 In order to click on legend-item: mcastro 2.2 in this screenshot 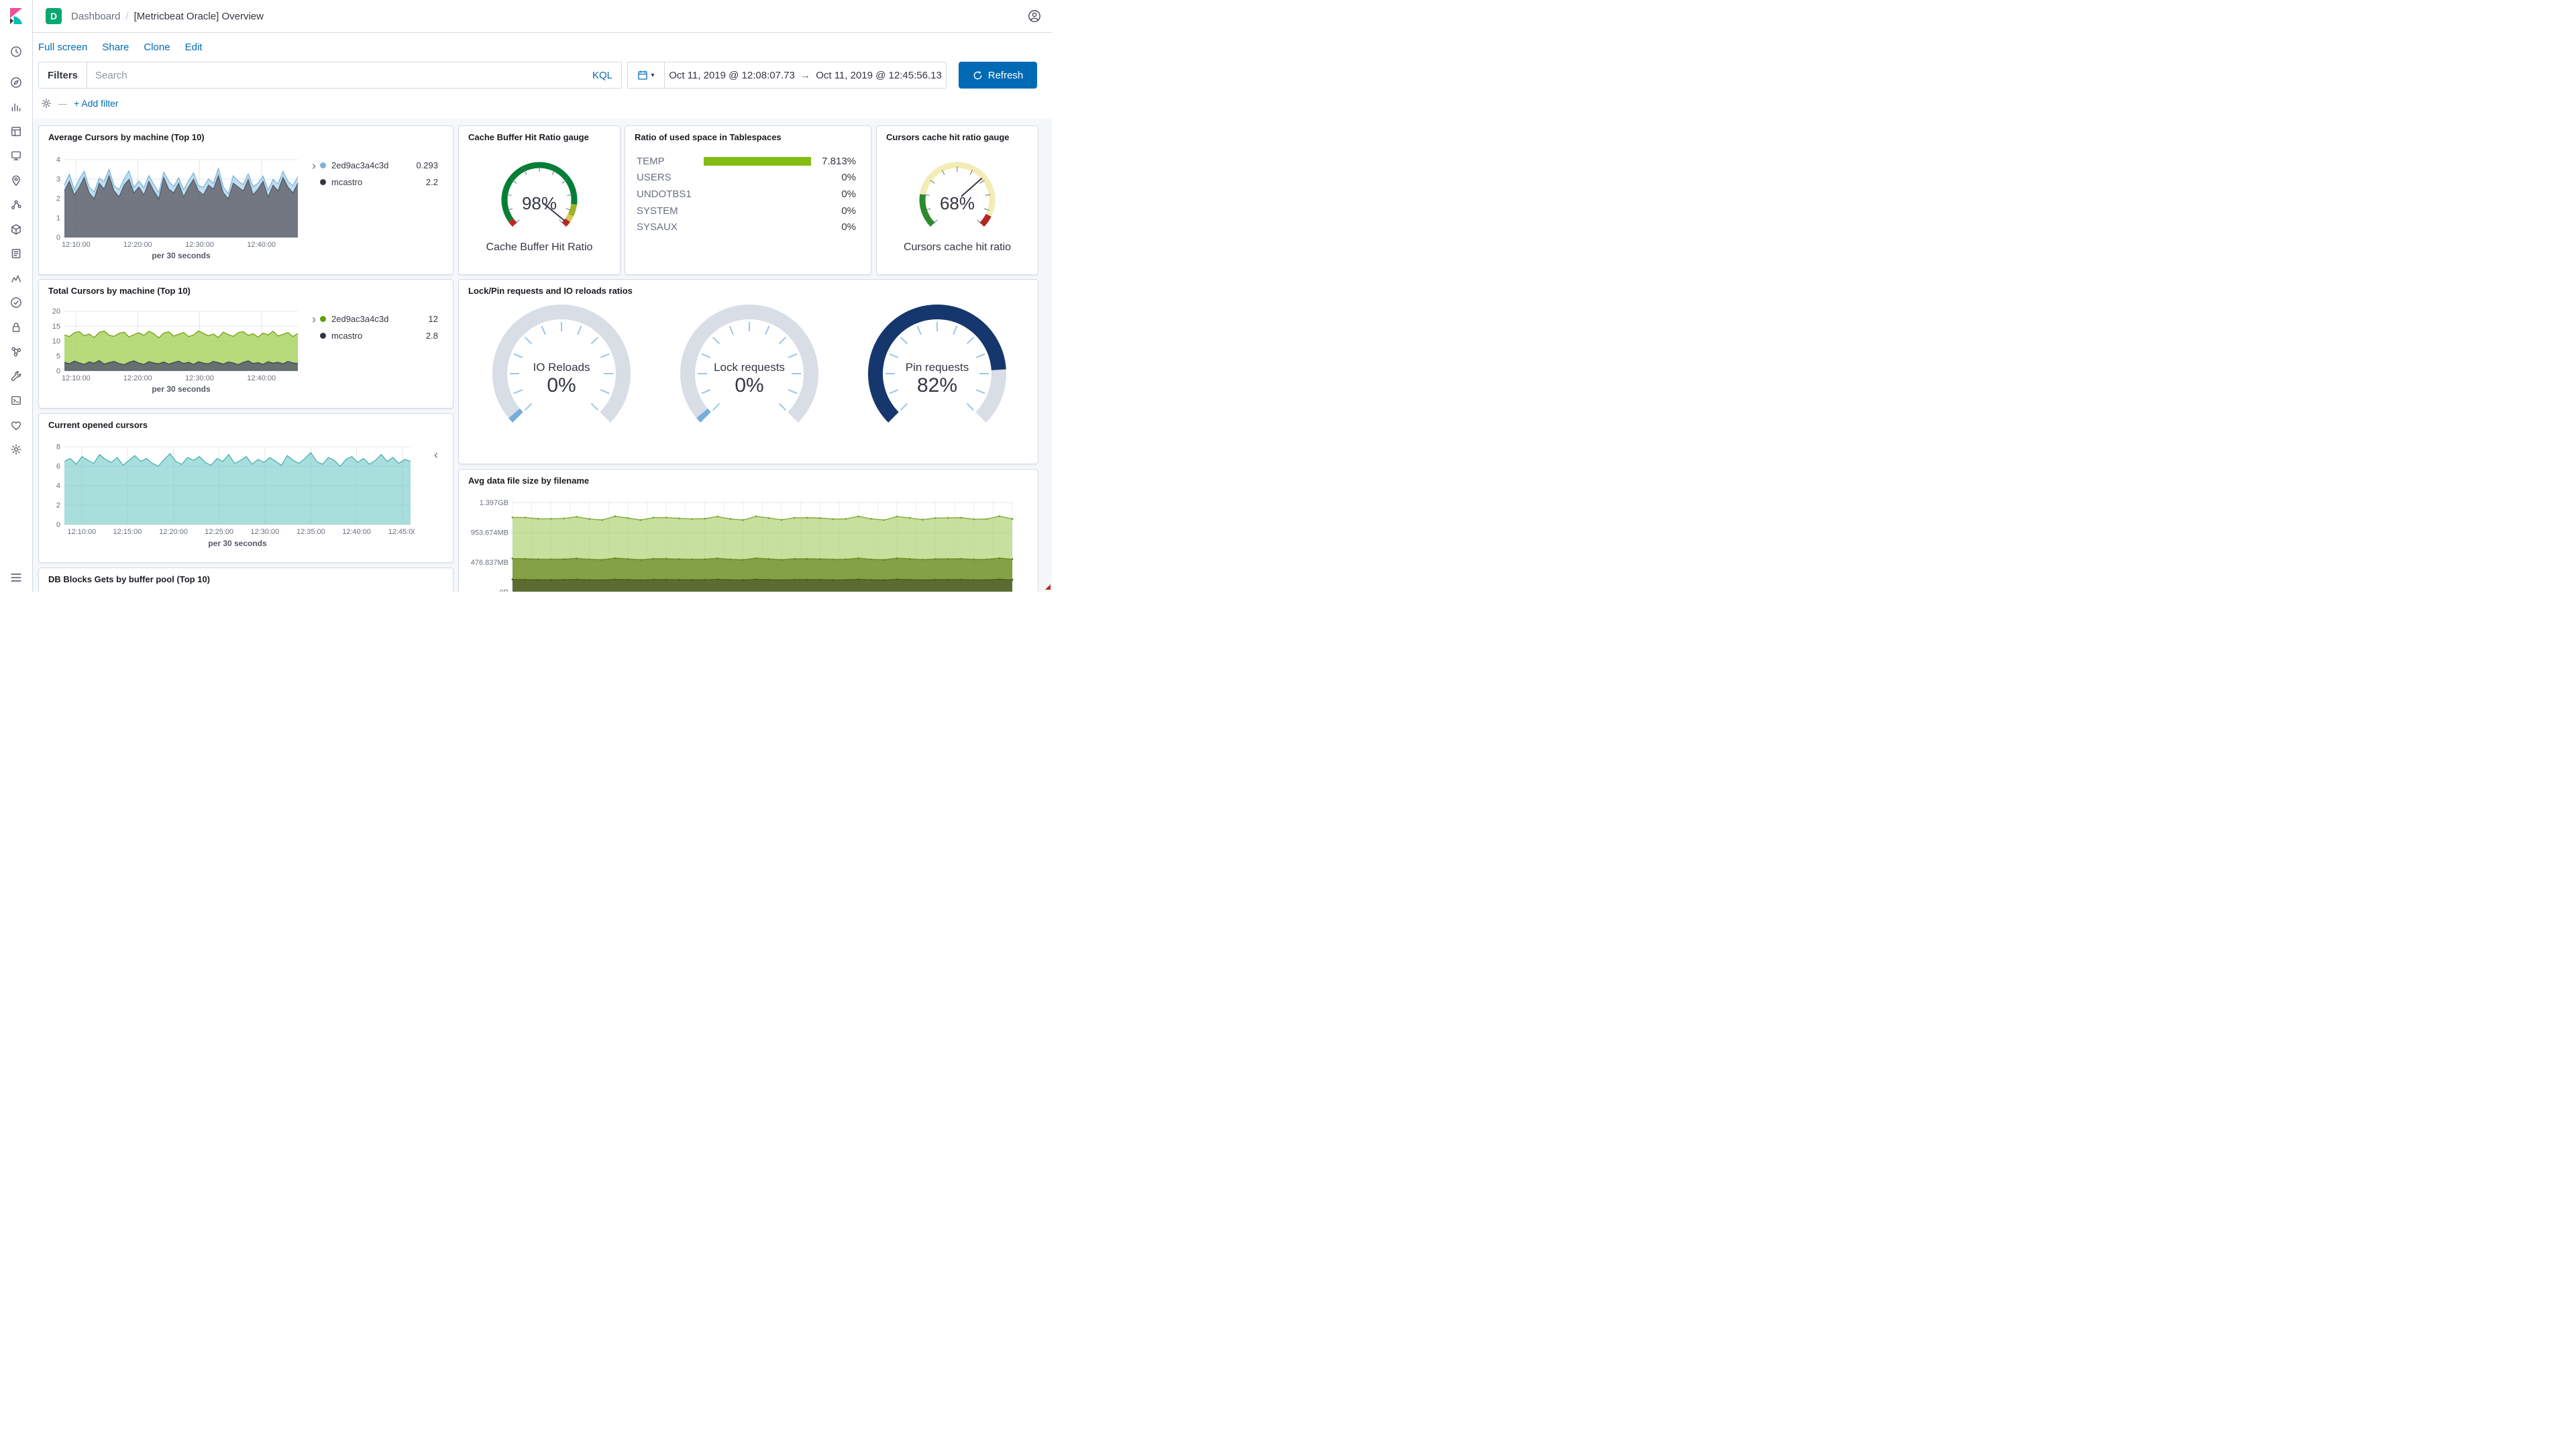, I will do `click(379, 182)`.